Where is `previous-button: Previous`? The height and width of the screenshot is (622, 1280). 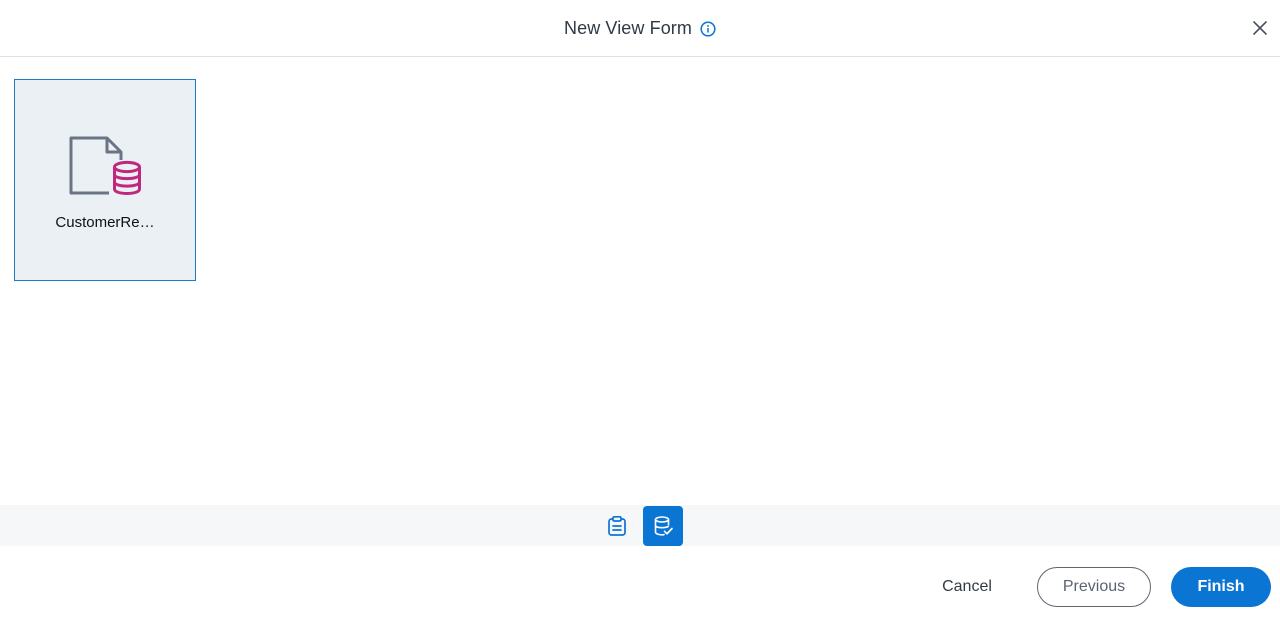 previous-button: Previous is located at coordinates (1094, 587).